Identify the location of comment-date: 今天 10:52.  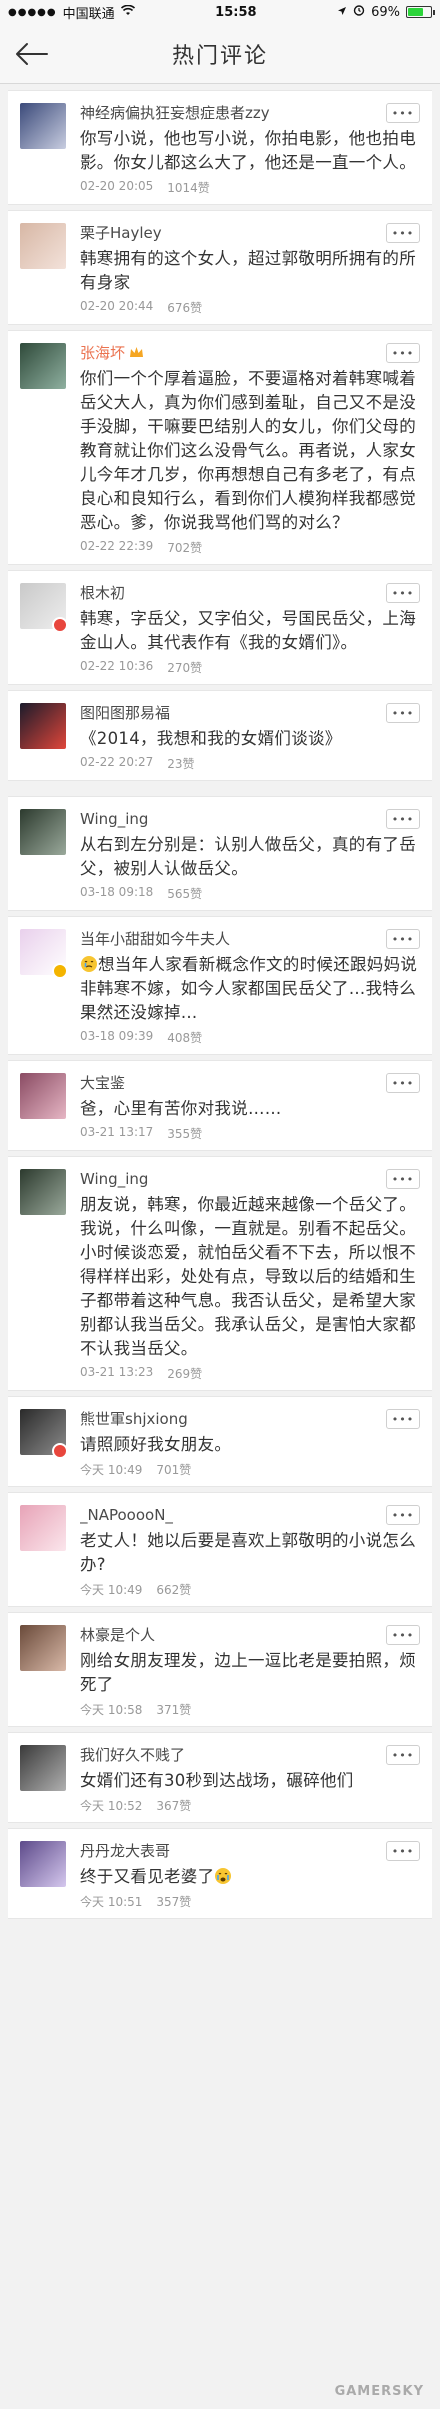
(111, 1806).